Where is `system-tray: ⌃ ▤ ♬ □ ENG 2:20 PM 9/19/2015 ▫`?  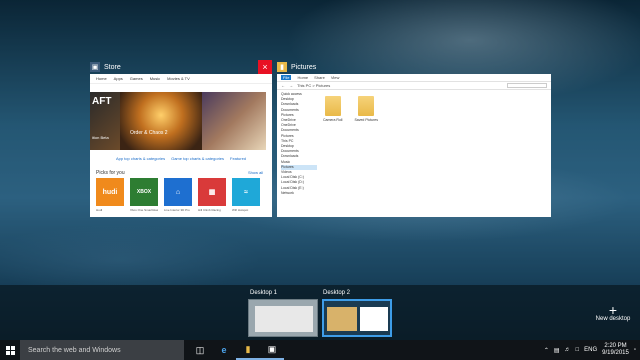 system-tray: ⌃ ▤ ♬ □ ENG 2:20 PM 9/19/2015 ▫ is located at coordinates (592, 350).